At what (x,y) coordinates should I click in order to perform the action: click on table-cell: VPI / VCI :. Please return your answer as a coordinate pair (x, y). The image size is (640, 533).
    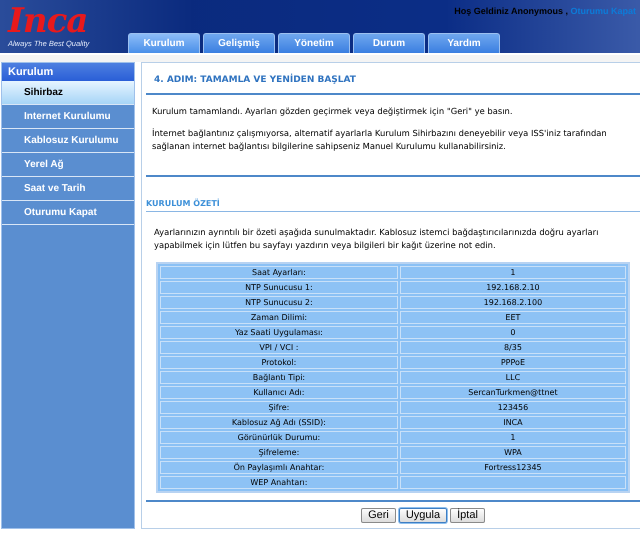
    Looking at the image, I should click on (279, 347).